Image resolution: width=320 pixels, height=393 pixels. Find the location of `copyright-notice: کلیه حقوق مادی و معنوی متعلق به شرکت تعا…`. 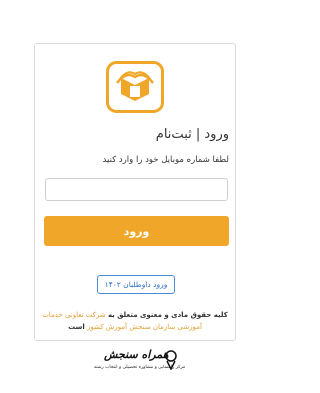

copyright-notice: کلیه حقوق مادی و معنوی متعلق به شرکت تعا… is located at coordinates (135, 321).